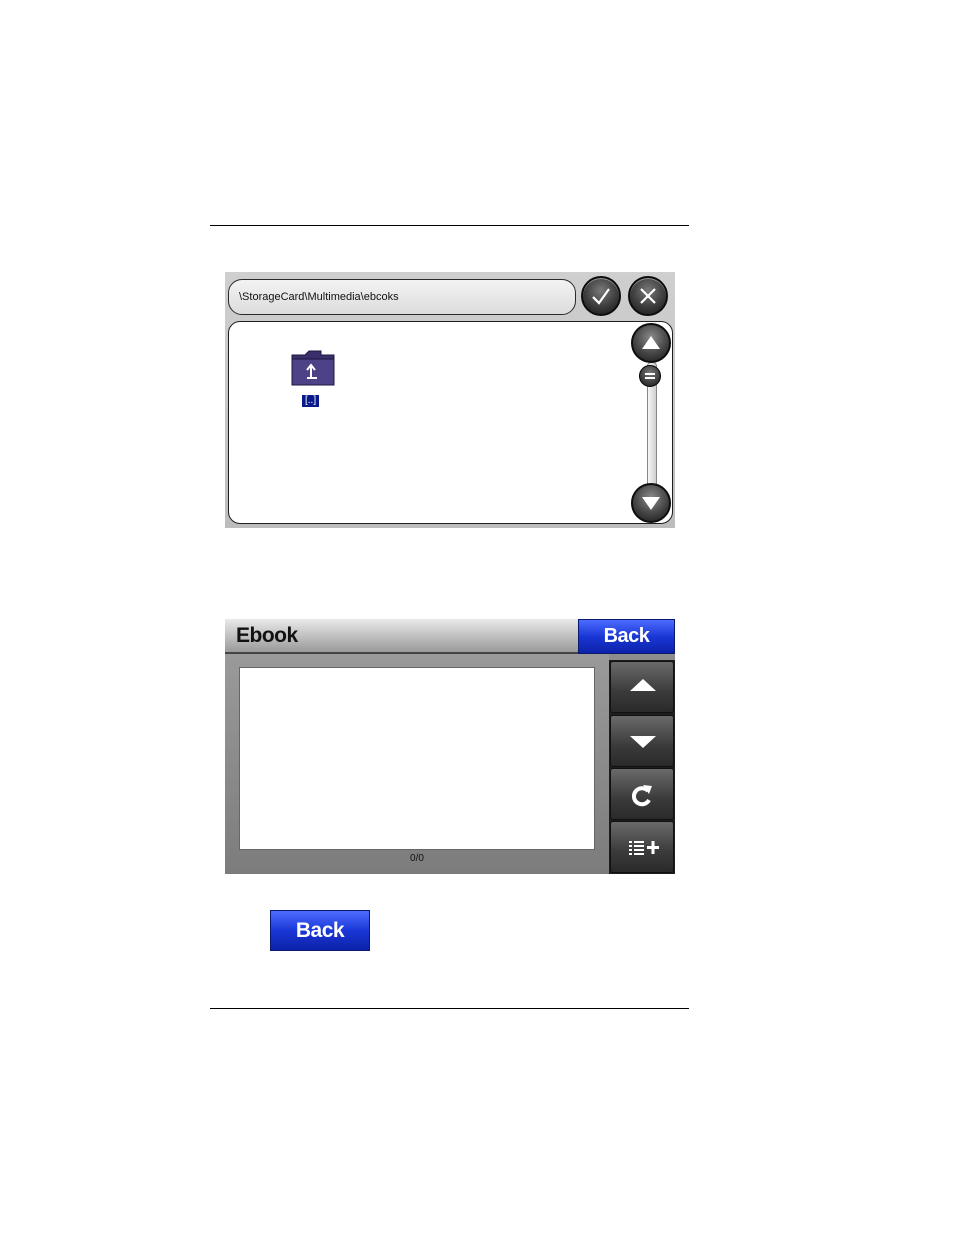  Describe the element at coordinates (267, 635) in the screenshot. I see `page-title: Ebook` at that location.